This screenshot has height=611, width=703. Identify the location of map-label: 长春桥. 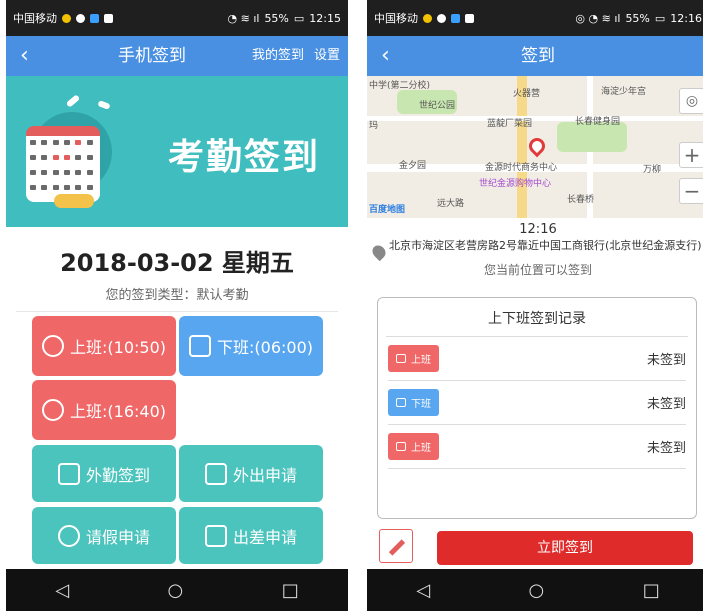
(581, 200).